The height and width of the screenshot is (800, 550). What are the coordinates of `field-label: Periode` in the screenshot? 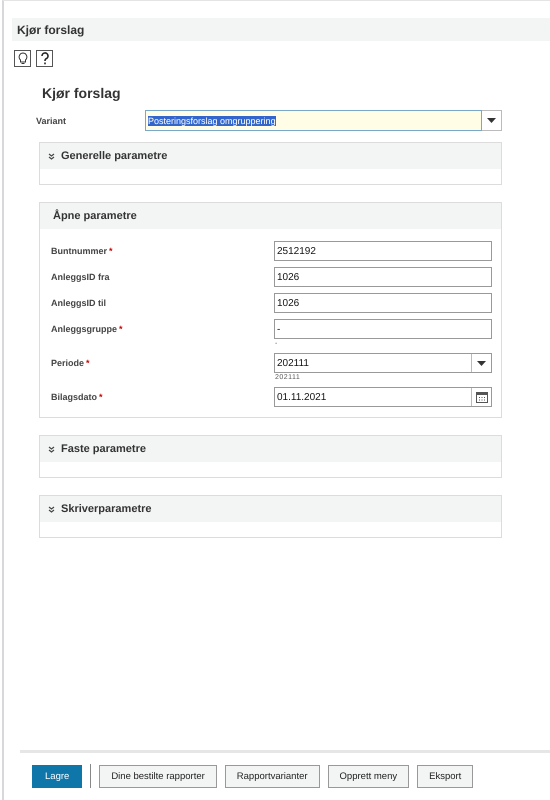 It's located at (67, 363).